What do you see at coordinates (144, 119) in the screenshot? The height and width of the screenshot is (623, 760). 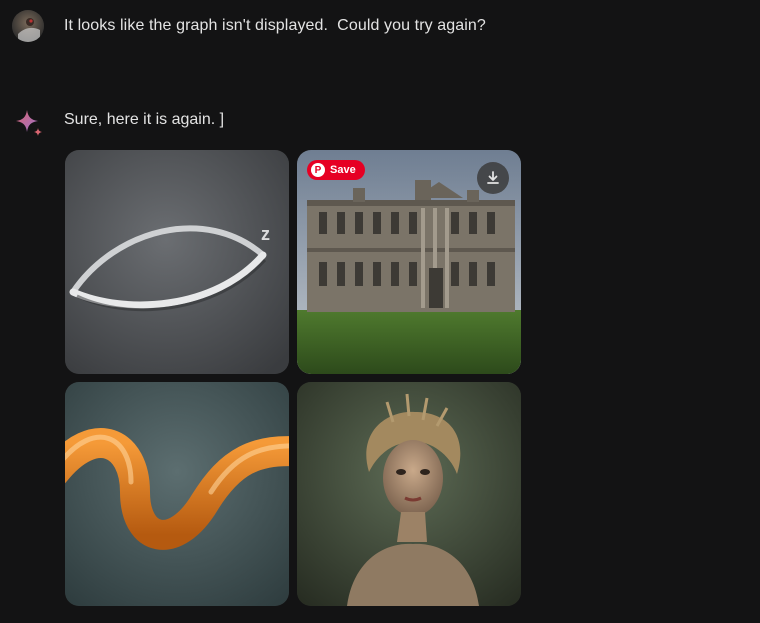 I see `assistant-reply-text: Sure, here it is again. ]` at bounding box center [144, 119].